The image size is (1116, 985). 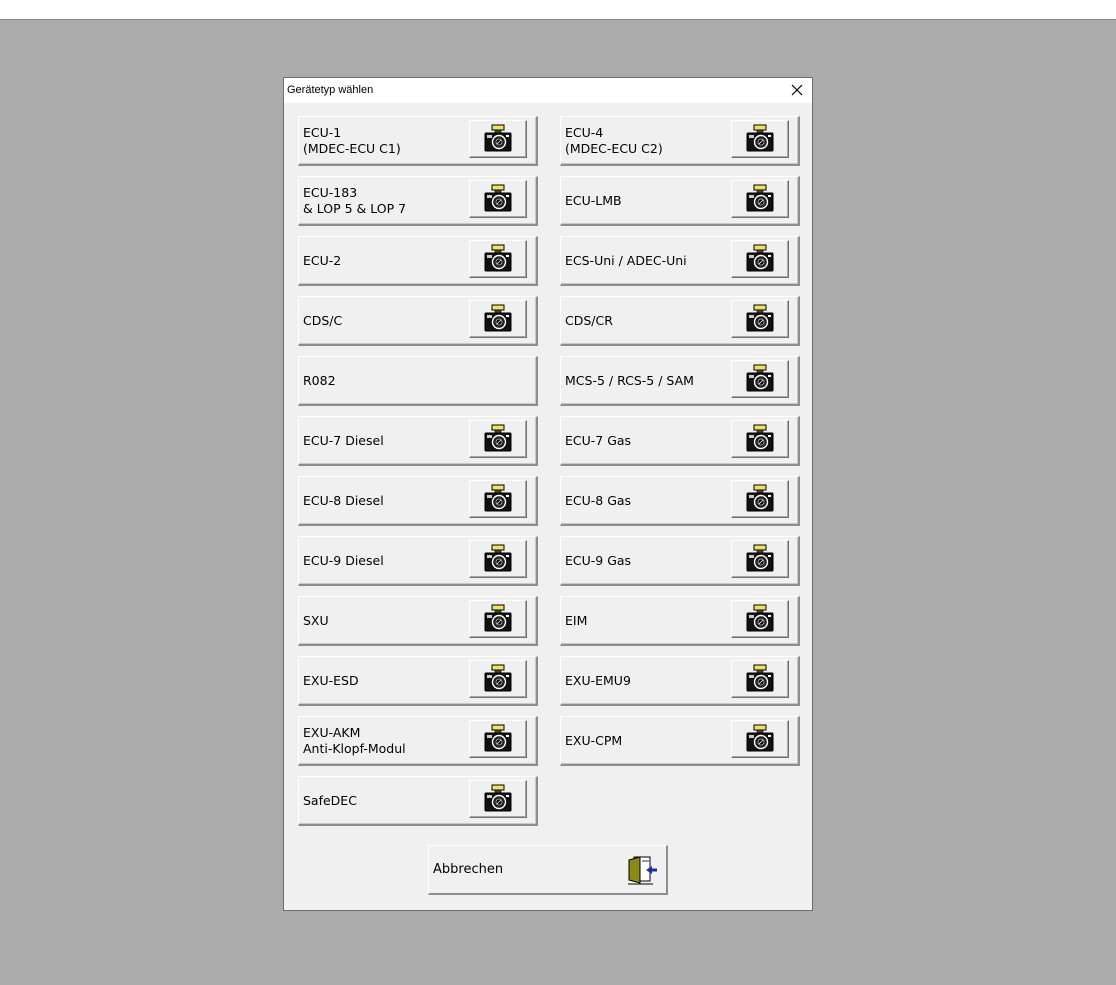 What do you see at coordinates (316, 620) in the screenshot?
I see `device-label: SXU` at bounding box center [316, 620].